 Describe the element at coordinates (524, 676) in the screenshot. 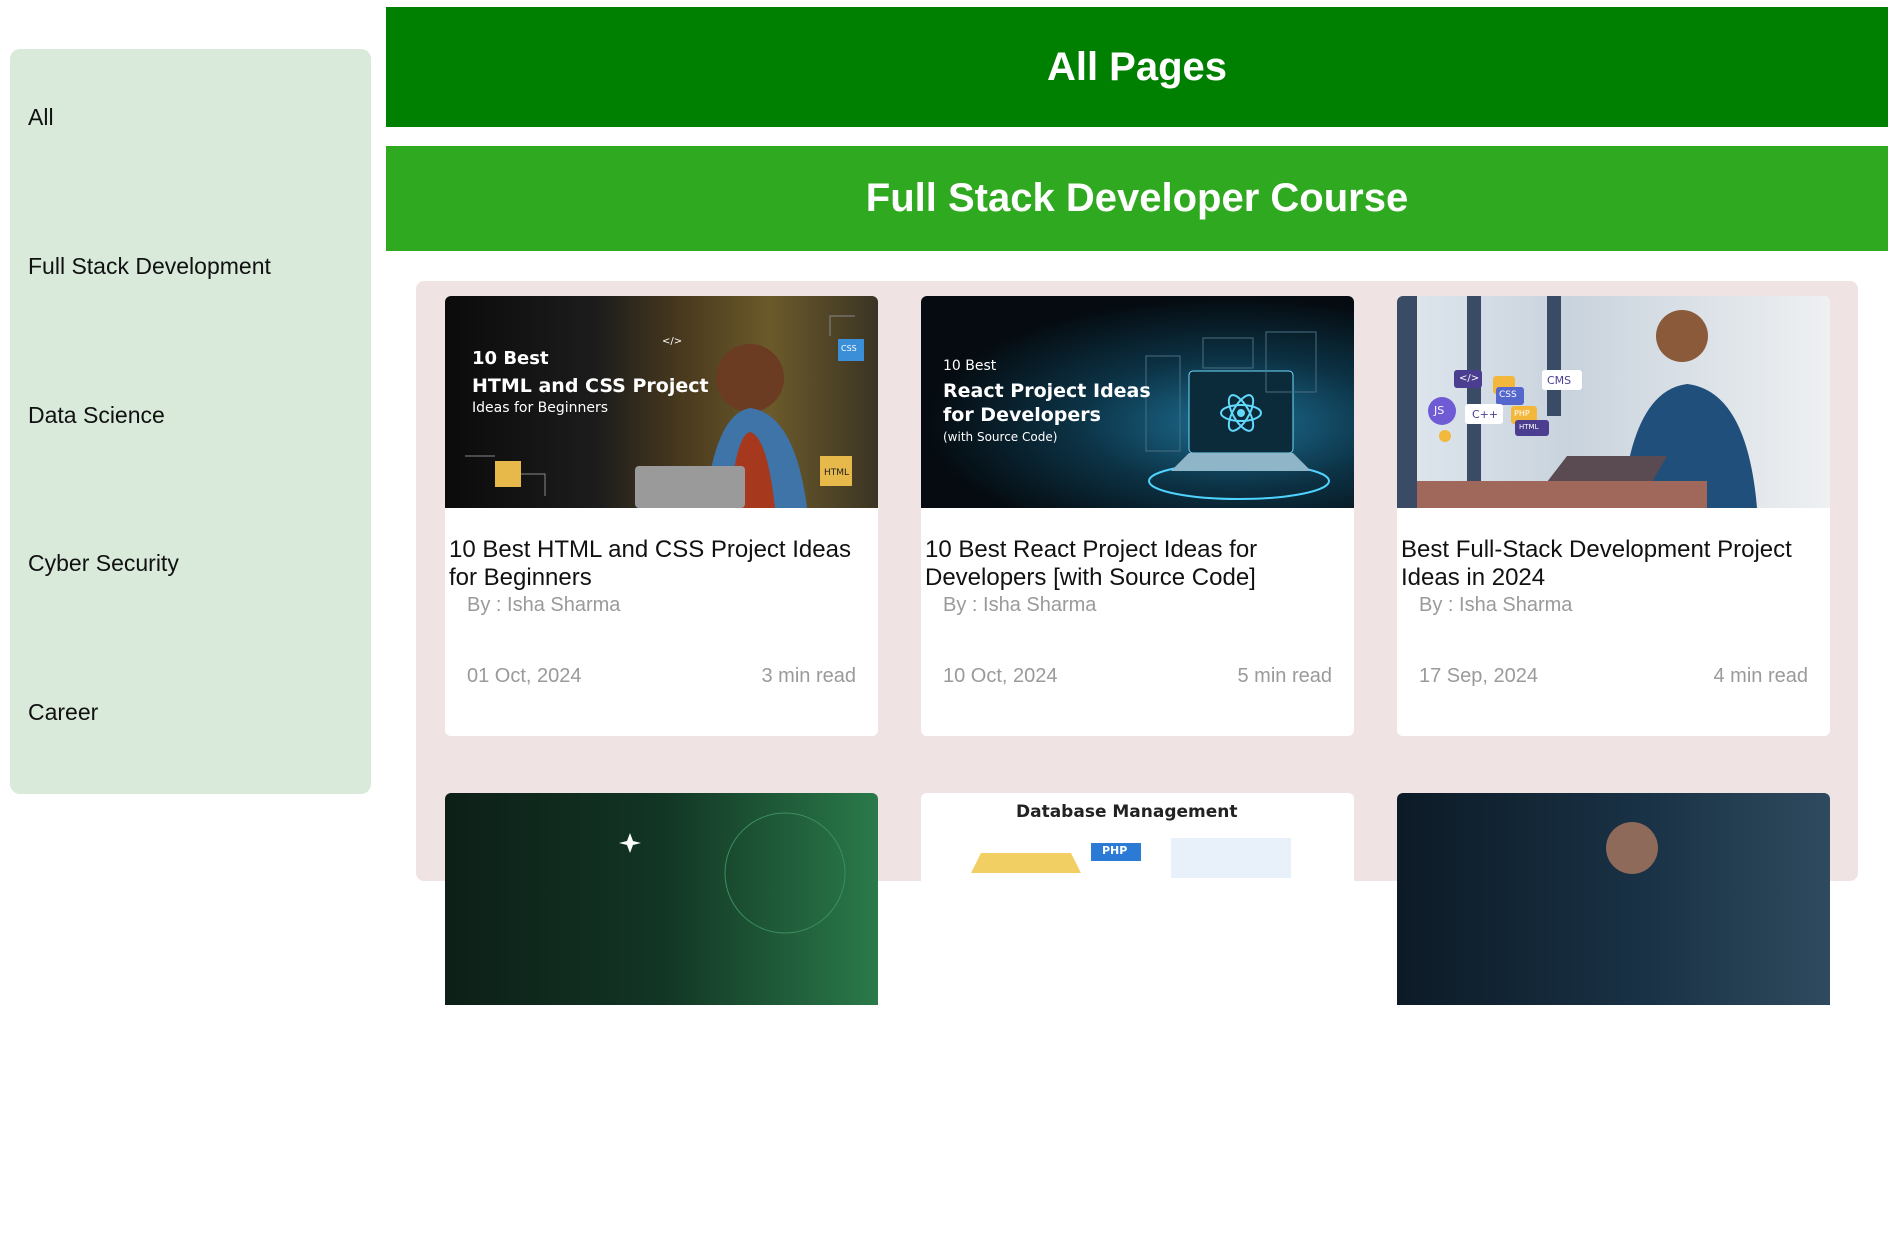

I see `article-date: 01 Oct, 2024` at that location.